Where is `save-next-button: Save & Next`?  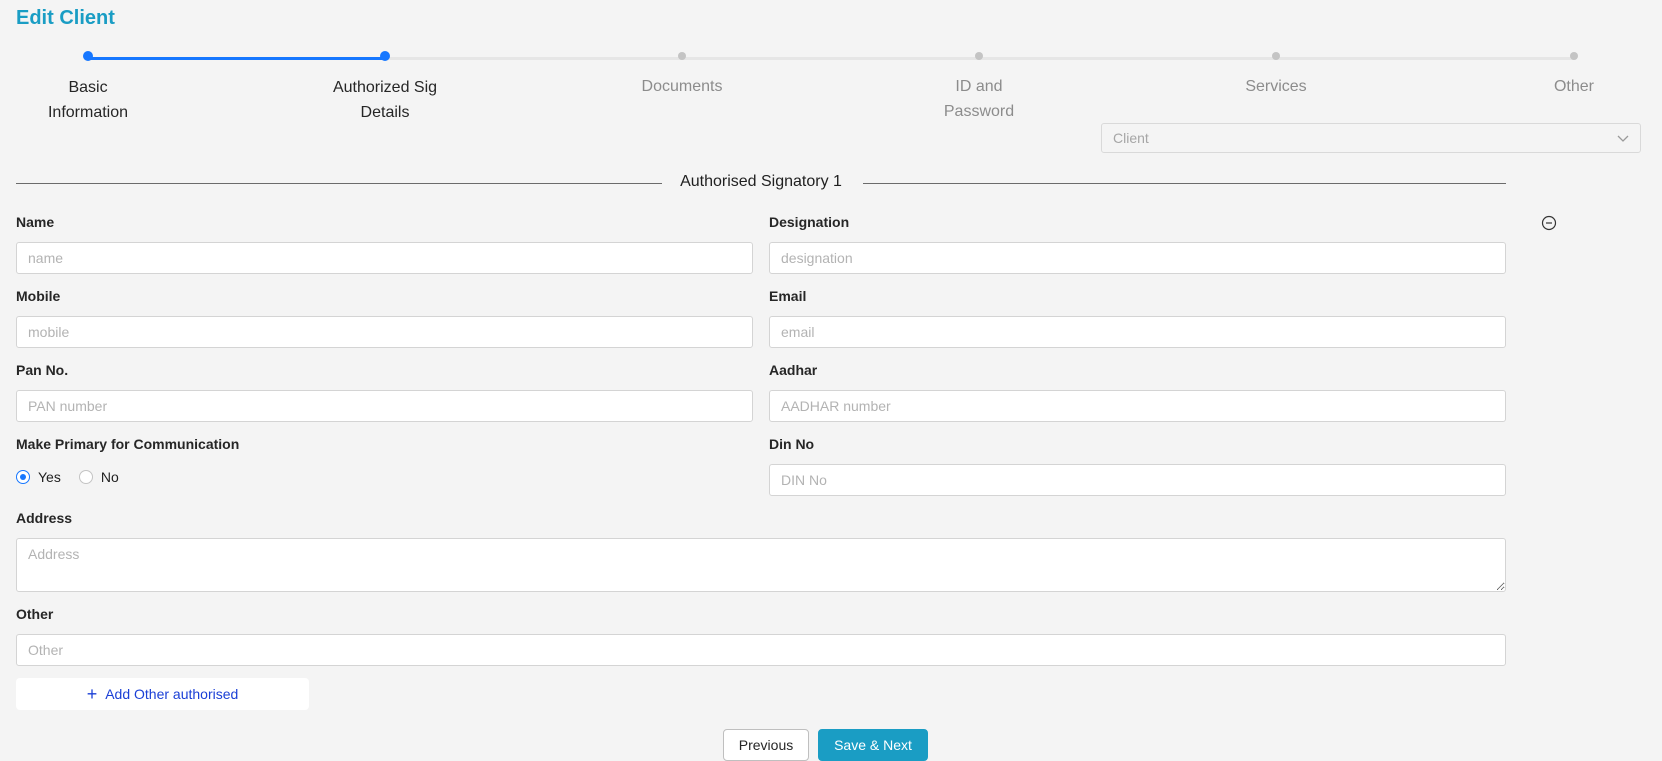
save-next-button: Save & Next is located at coordinates (873, 745).